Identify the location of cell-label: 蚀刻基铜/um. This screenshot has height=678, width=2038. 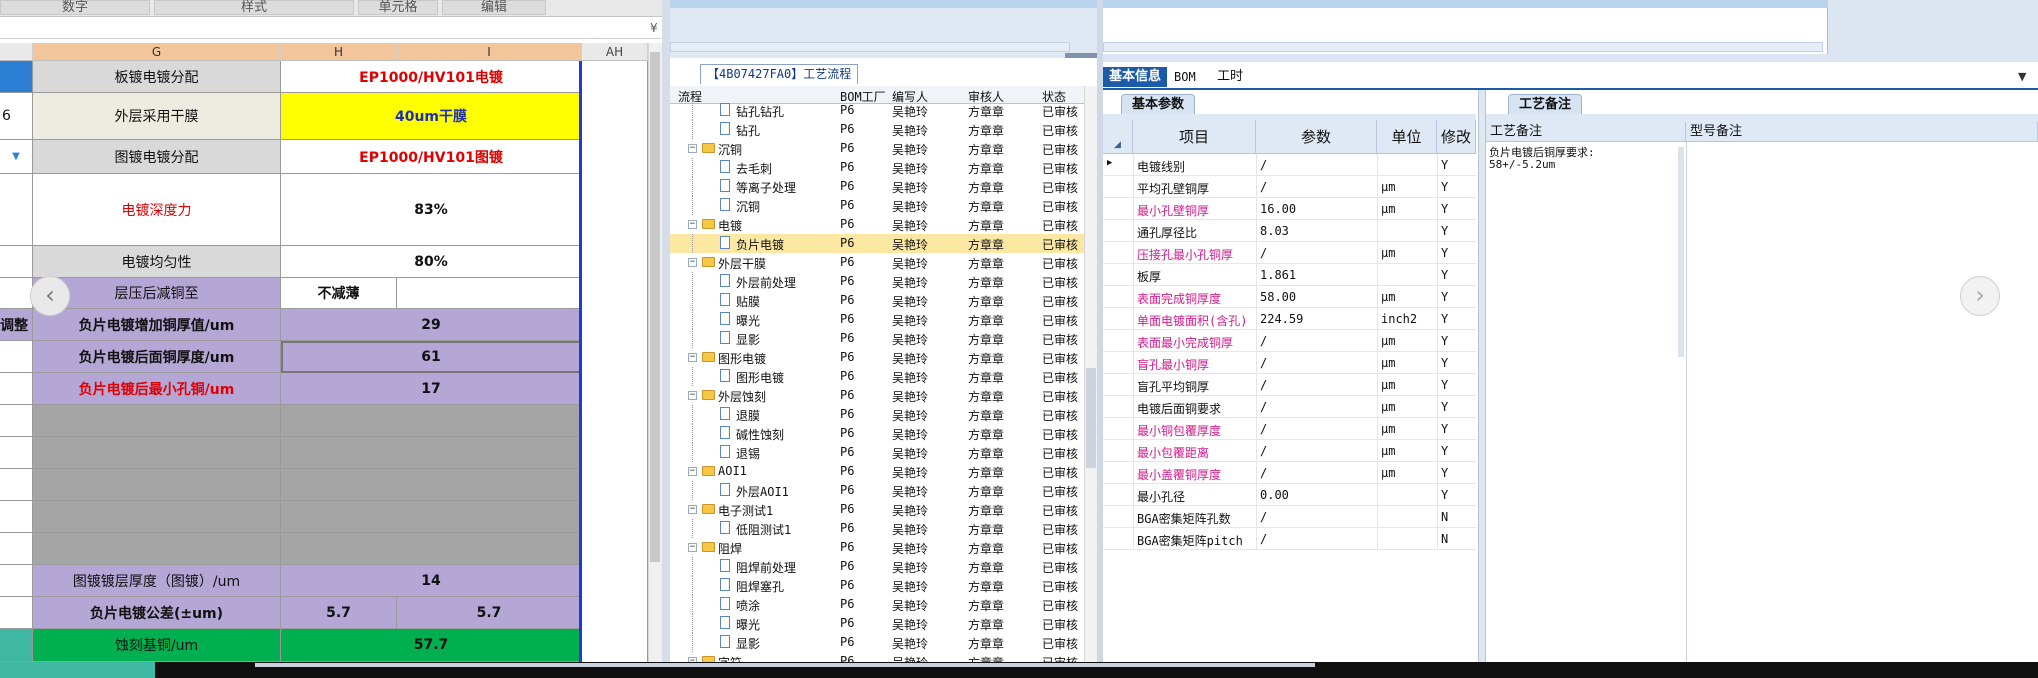
(157, 645).